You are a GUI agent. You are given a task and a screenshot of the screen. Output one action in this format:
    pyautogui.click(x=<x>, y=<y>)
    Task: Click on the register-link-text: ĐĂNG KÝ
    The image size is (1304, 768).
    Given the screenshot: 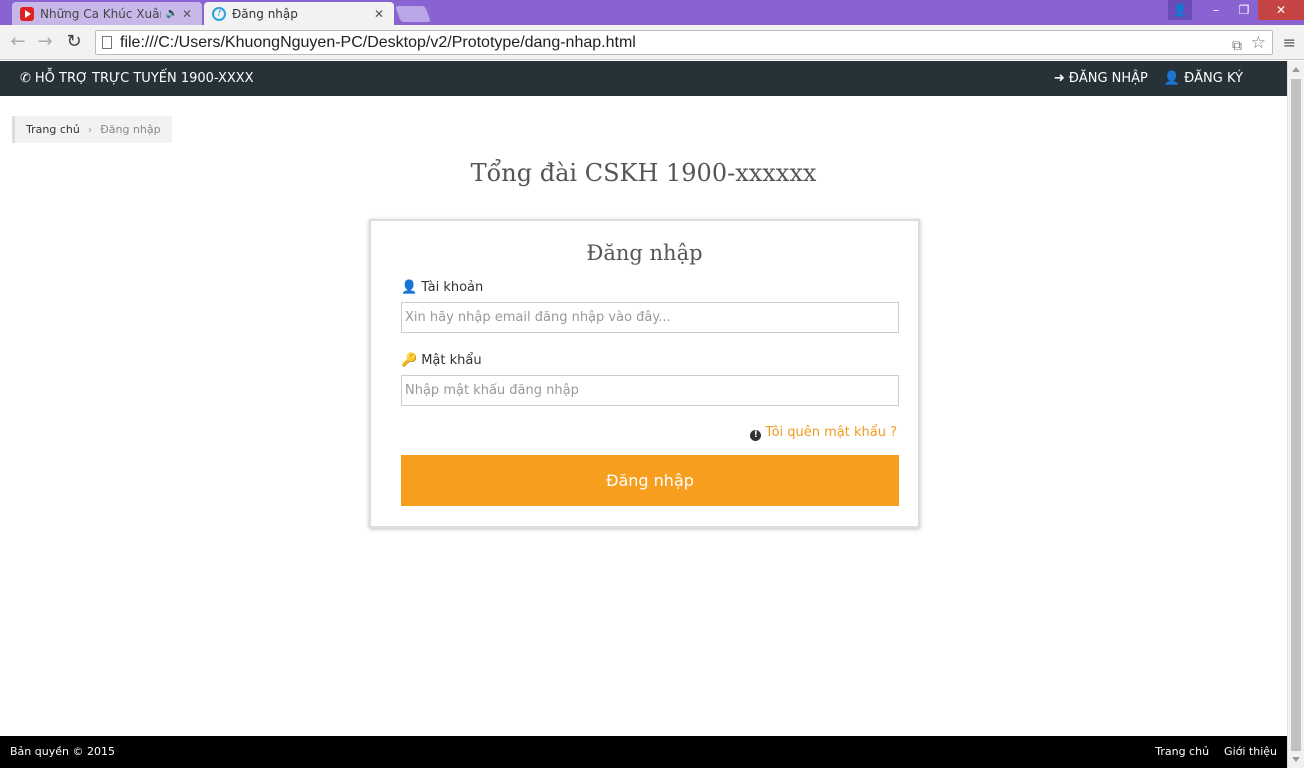 What is the action you would take?
    pyautogui.click(x=1213, y=78)
    